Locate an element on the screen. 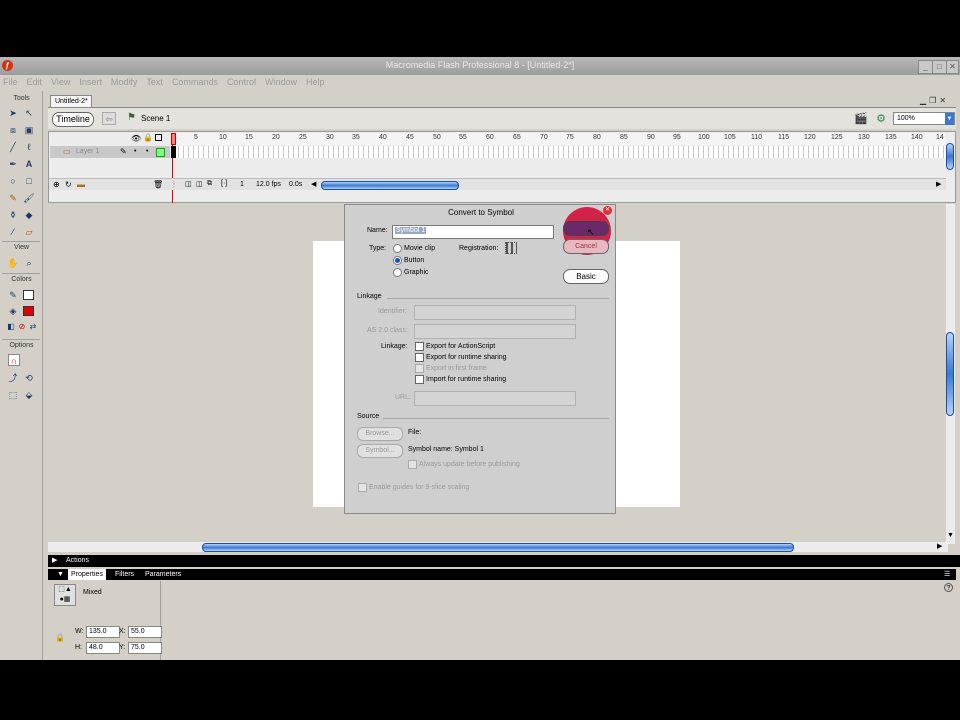  url-input is located at coordinates (495, 398).